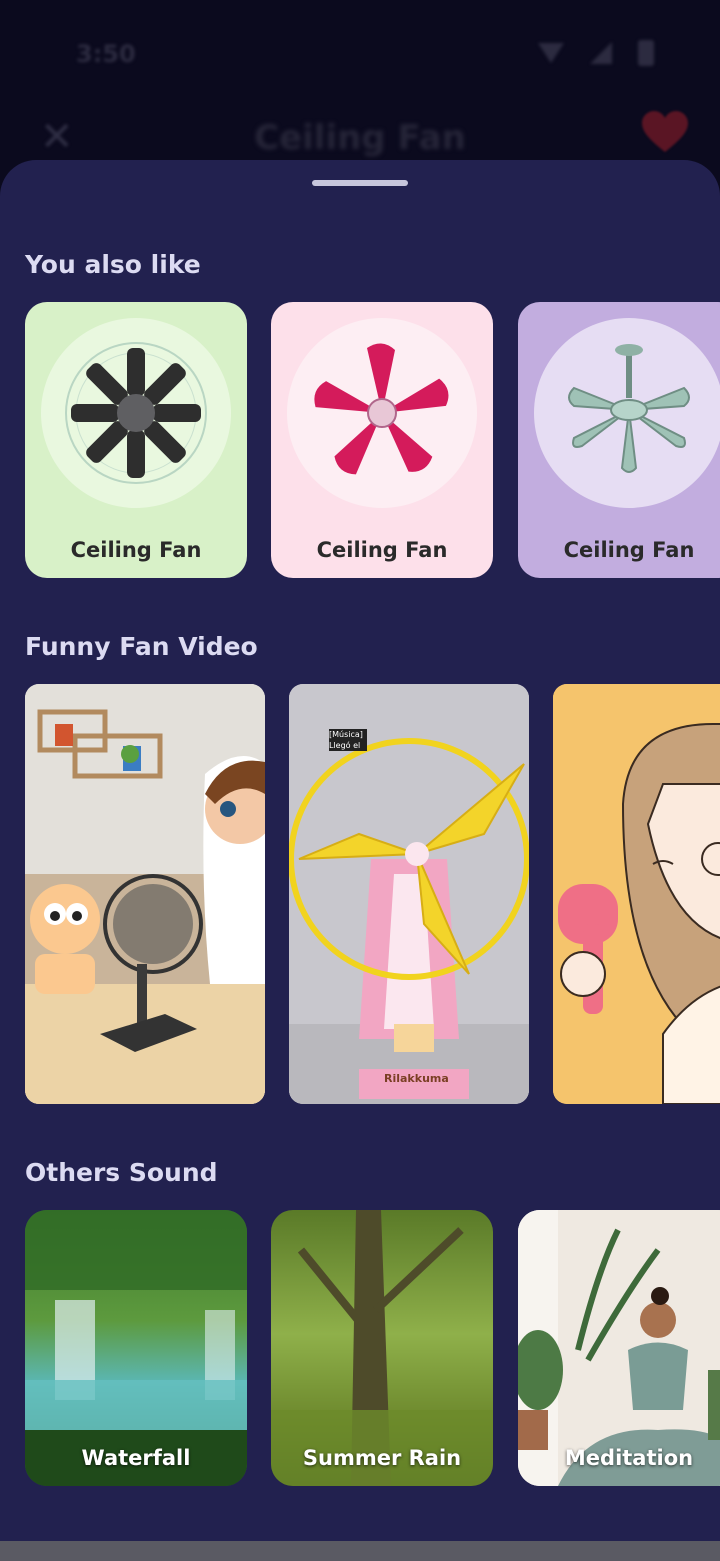 Image resolution: width=720 pixels, height=1561 pixels. What do you see at coordinates (360, 1551) in the screenshot?
I see `system-nav-bar` at bounding box center [360, 1551].